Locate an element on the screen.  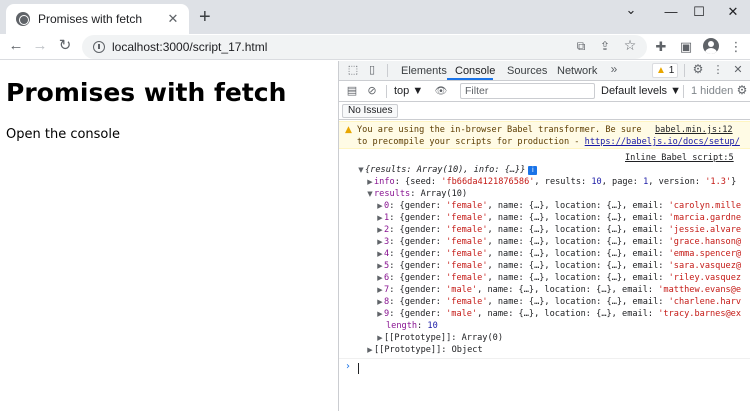
inspect-element-icon: ⬚ is located at coordinates (353, 70).